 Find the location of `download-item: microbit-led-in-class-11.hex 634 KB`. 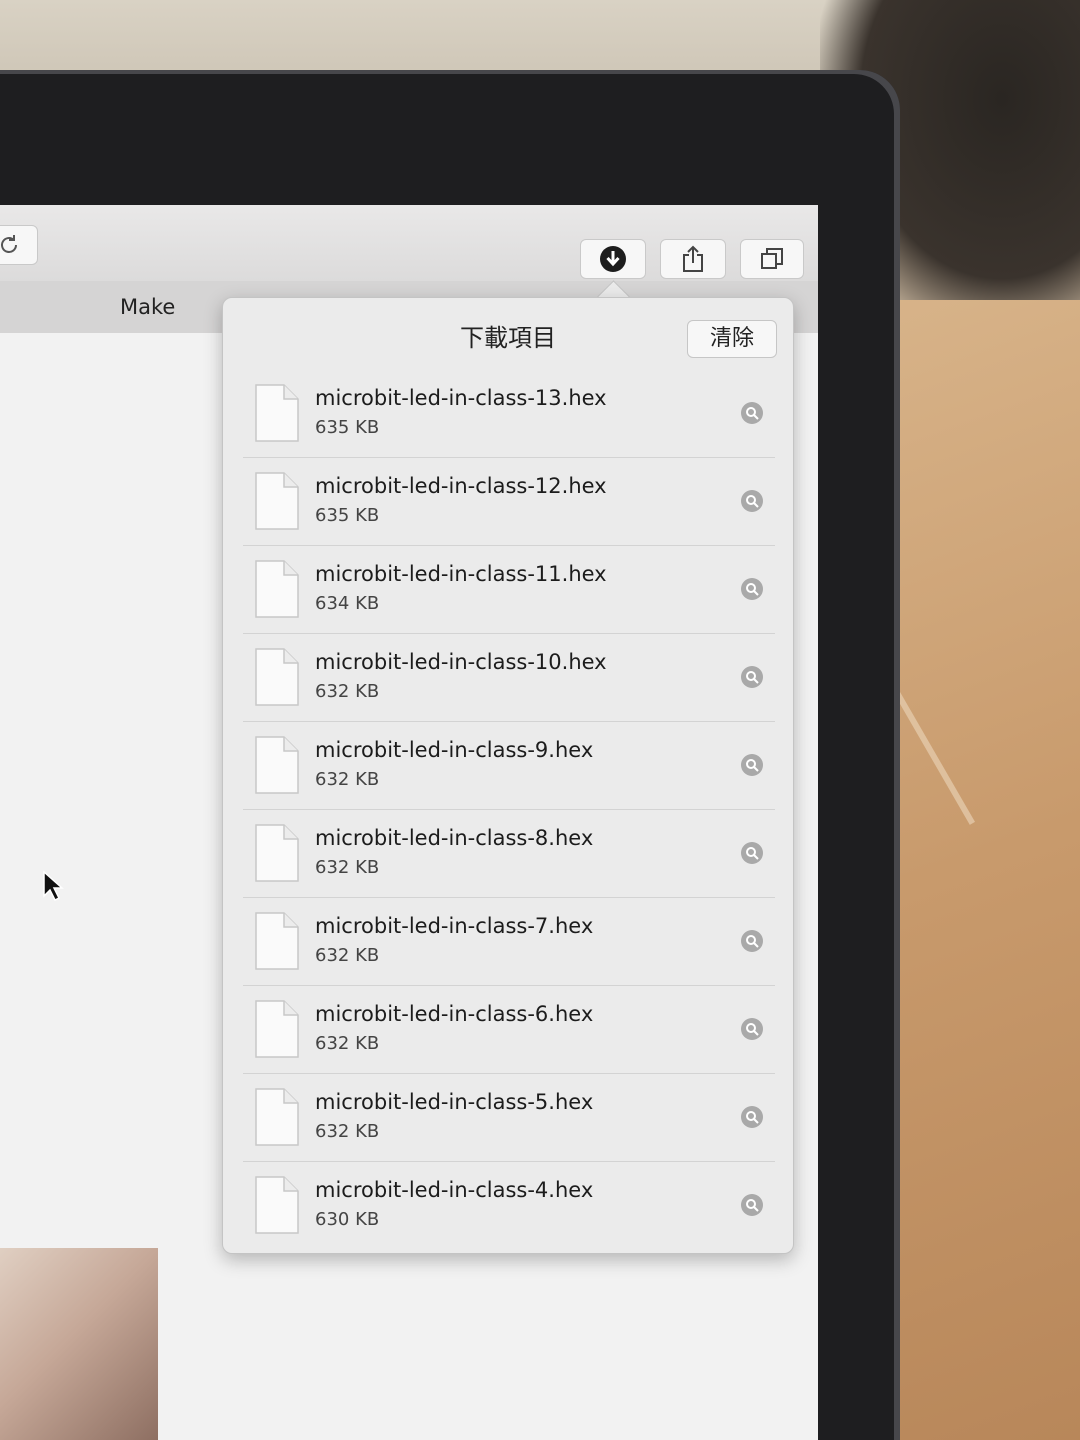

download-item: microbit-led-in-class-11.hex 634 KB is located at coordinates (509, 590).